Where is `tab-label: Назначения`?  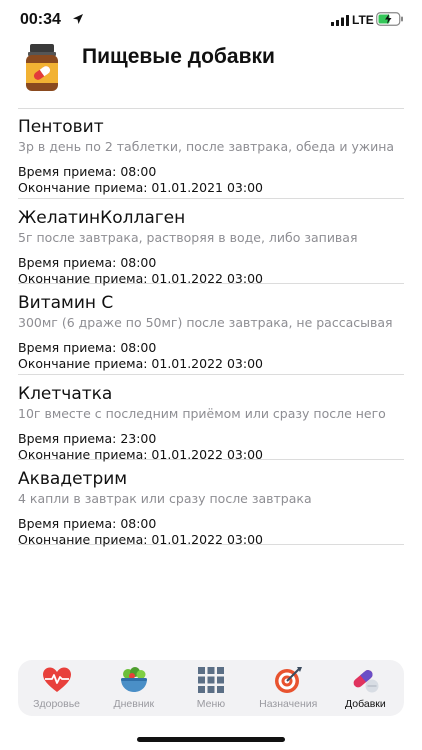
tab-label: Назначения is located at coordinates (288, 704).